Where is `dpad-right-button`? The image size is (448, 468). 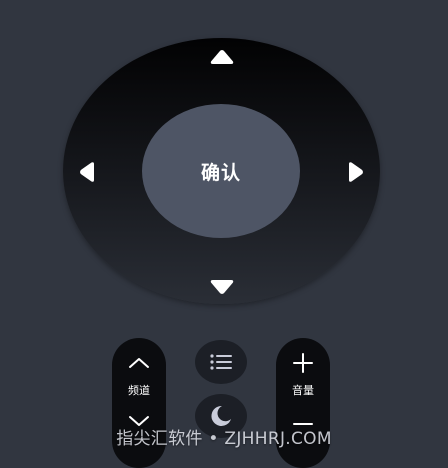
dpad-right-button is located at coordinates (356, 172).